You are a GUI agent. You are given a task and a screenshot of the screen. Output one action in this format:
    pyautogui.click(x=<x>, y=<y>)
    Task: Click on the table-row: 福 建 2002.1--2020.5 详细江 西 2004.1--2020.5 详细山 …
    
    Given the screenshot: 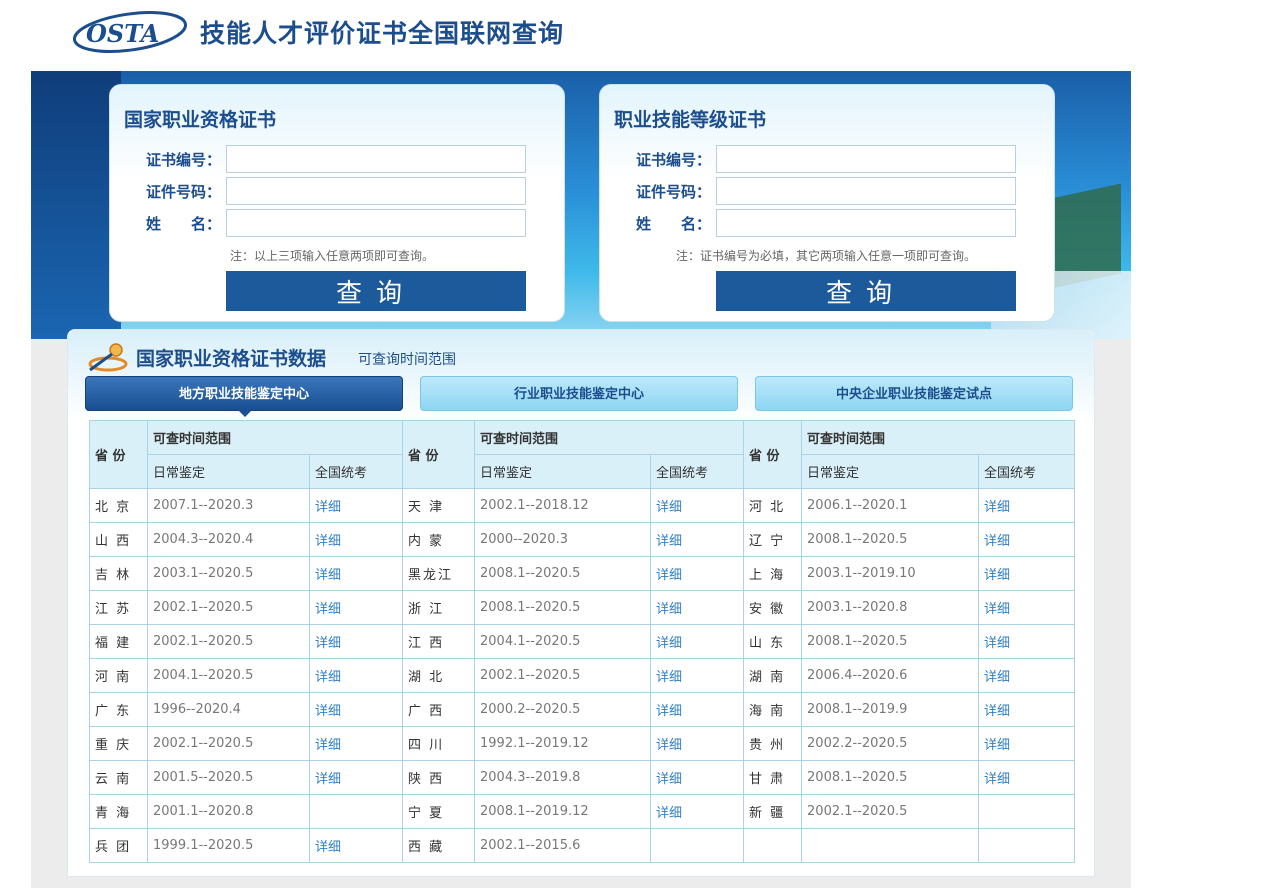 What is the action you would take?
    pyautogui.click(x=582, y=641)
    